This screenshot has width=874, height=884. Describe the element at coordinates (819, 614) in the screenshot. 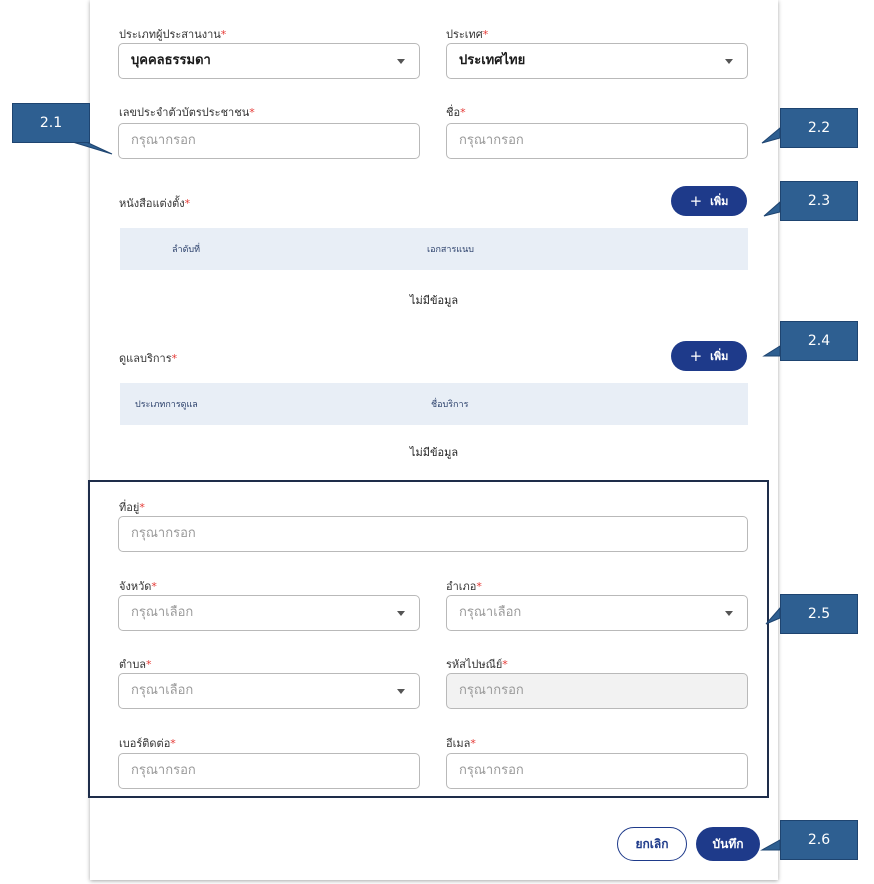

I see `callout-2-5: 2.5` at that location.